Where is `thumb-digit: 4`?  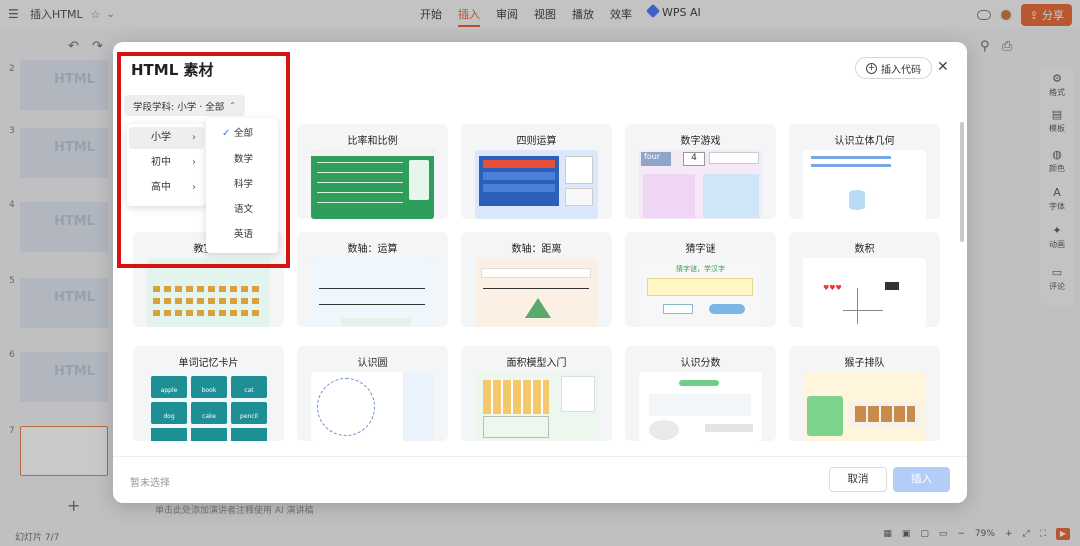 thumb-digit: 4 is located at coordinates (694, 159).